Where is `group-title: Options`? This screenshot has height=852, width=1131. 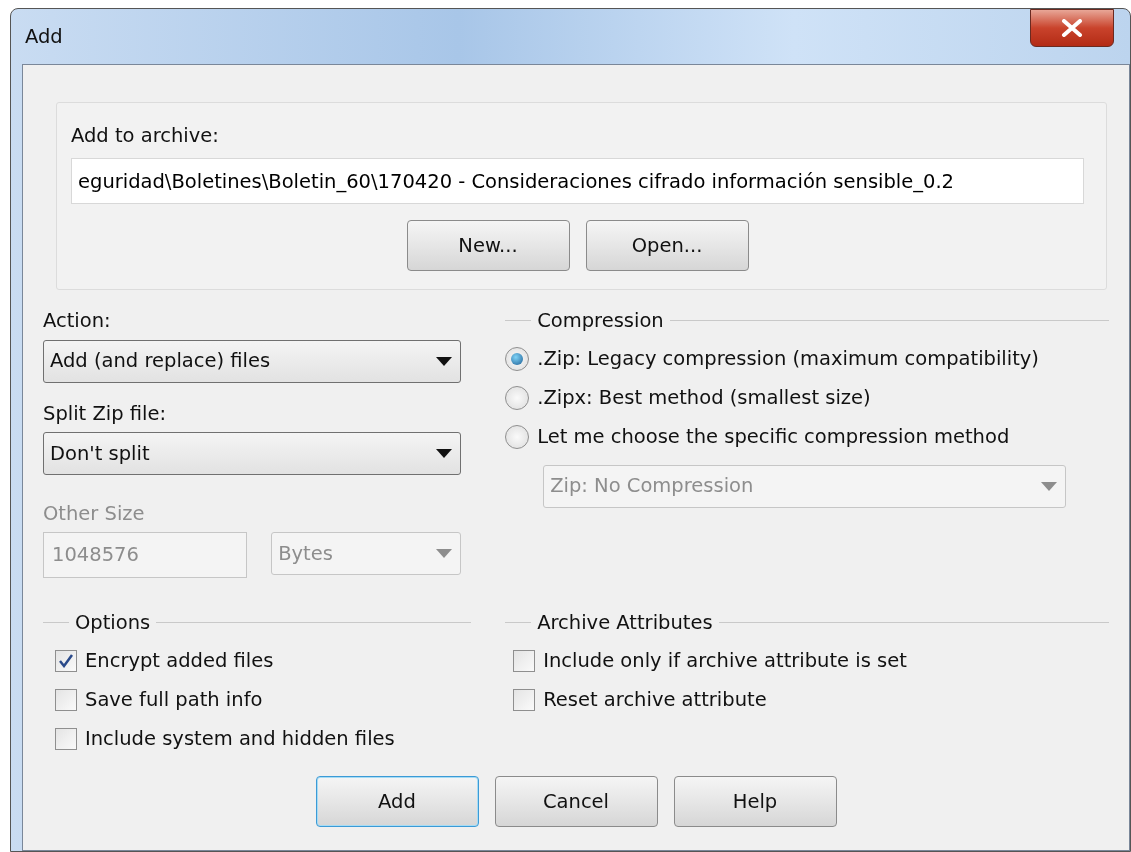 group-title: Options is located at coordinates (113, 623).